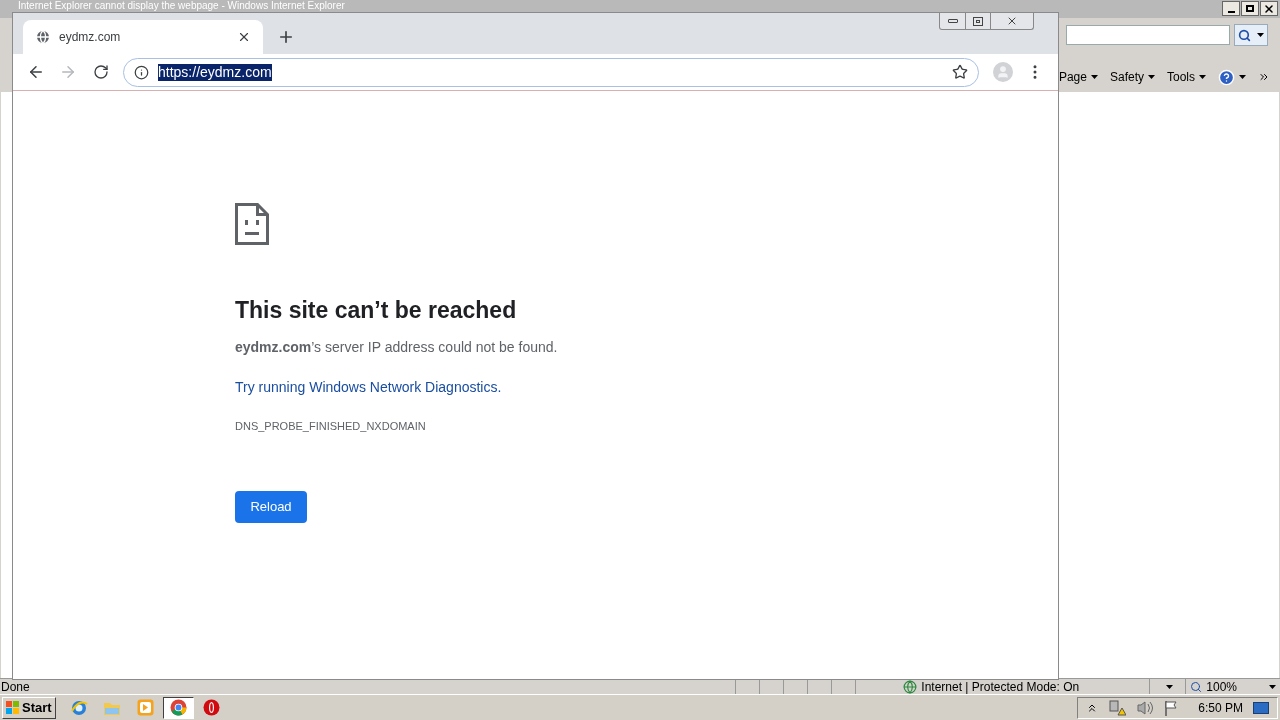  Describe the element at coordinates (13, 707) in the screenshot. I see `windows-logo-icon` at that location.